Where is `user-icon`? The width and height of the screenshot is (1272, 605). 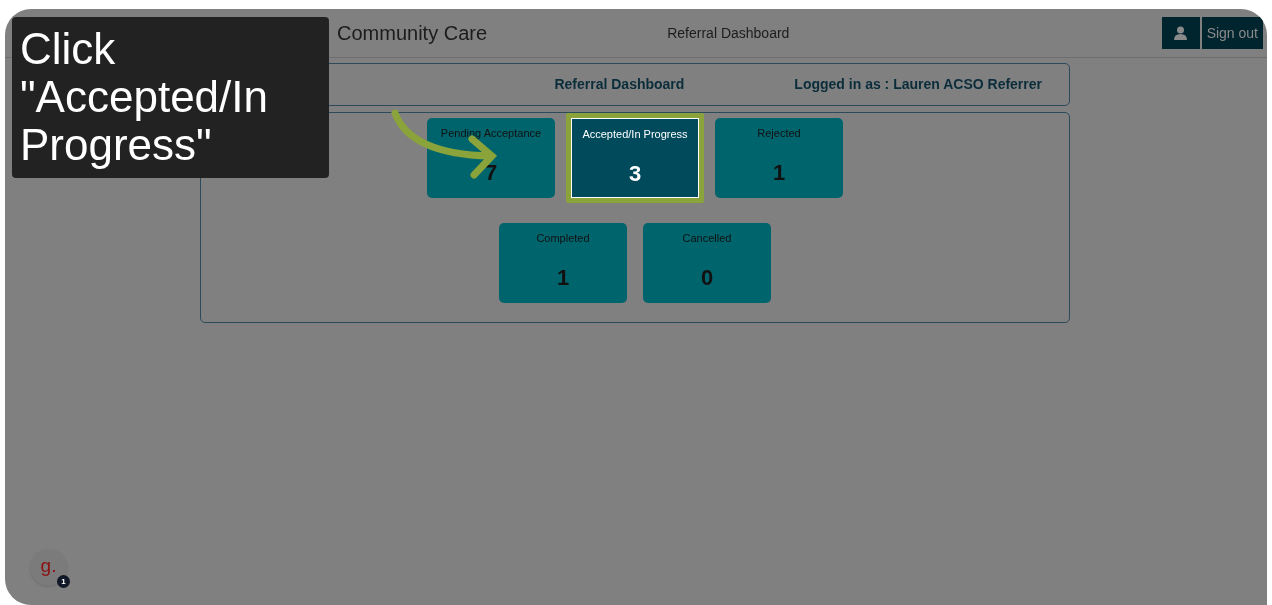
user-icon is located at coordinates (1181, 33).